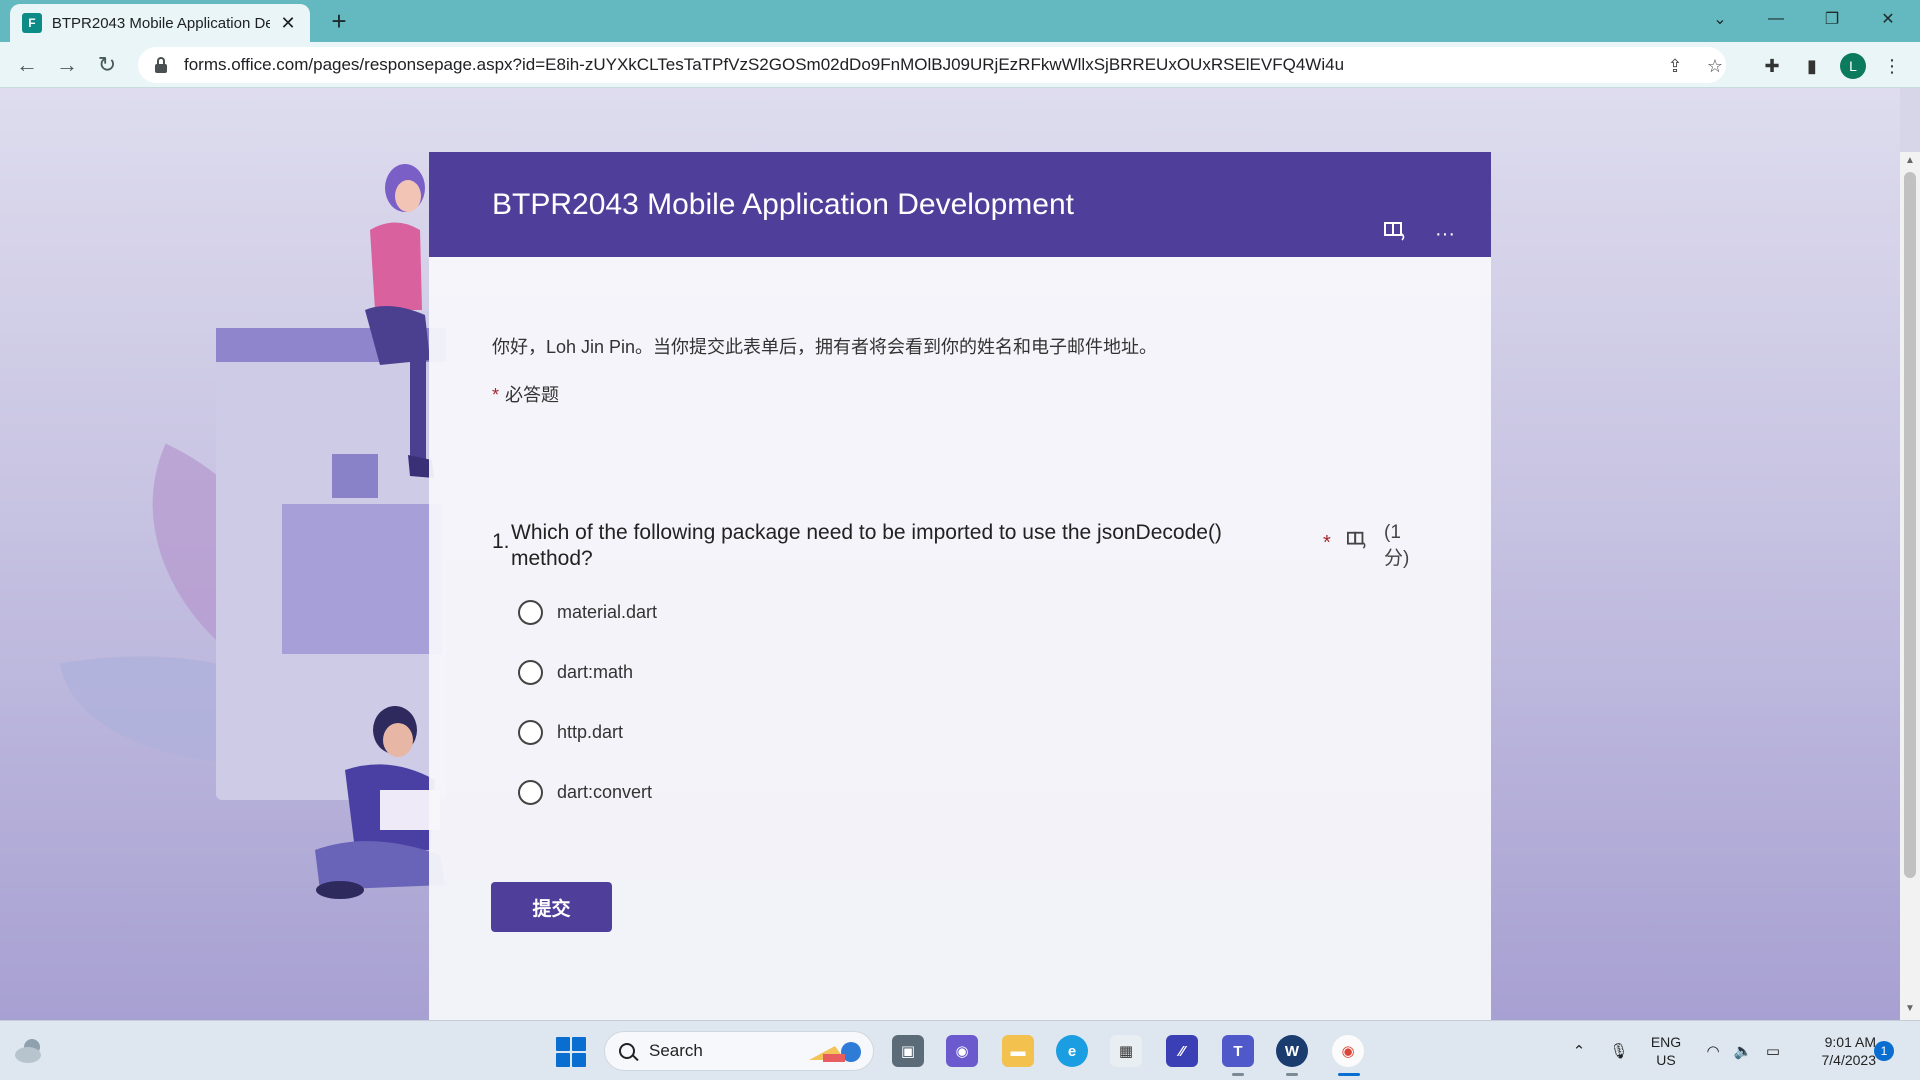  I want to click on restore-button: ❐, so click(1832, 19).